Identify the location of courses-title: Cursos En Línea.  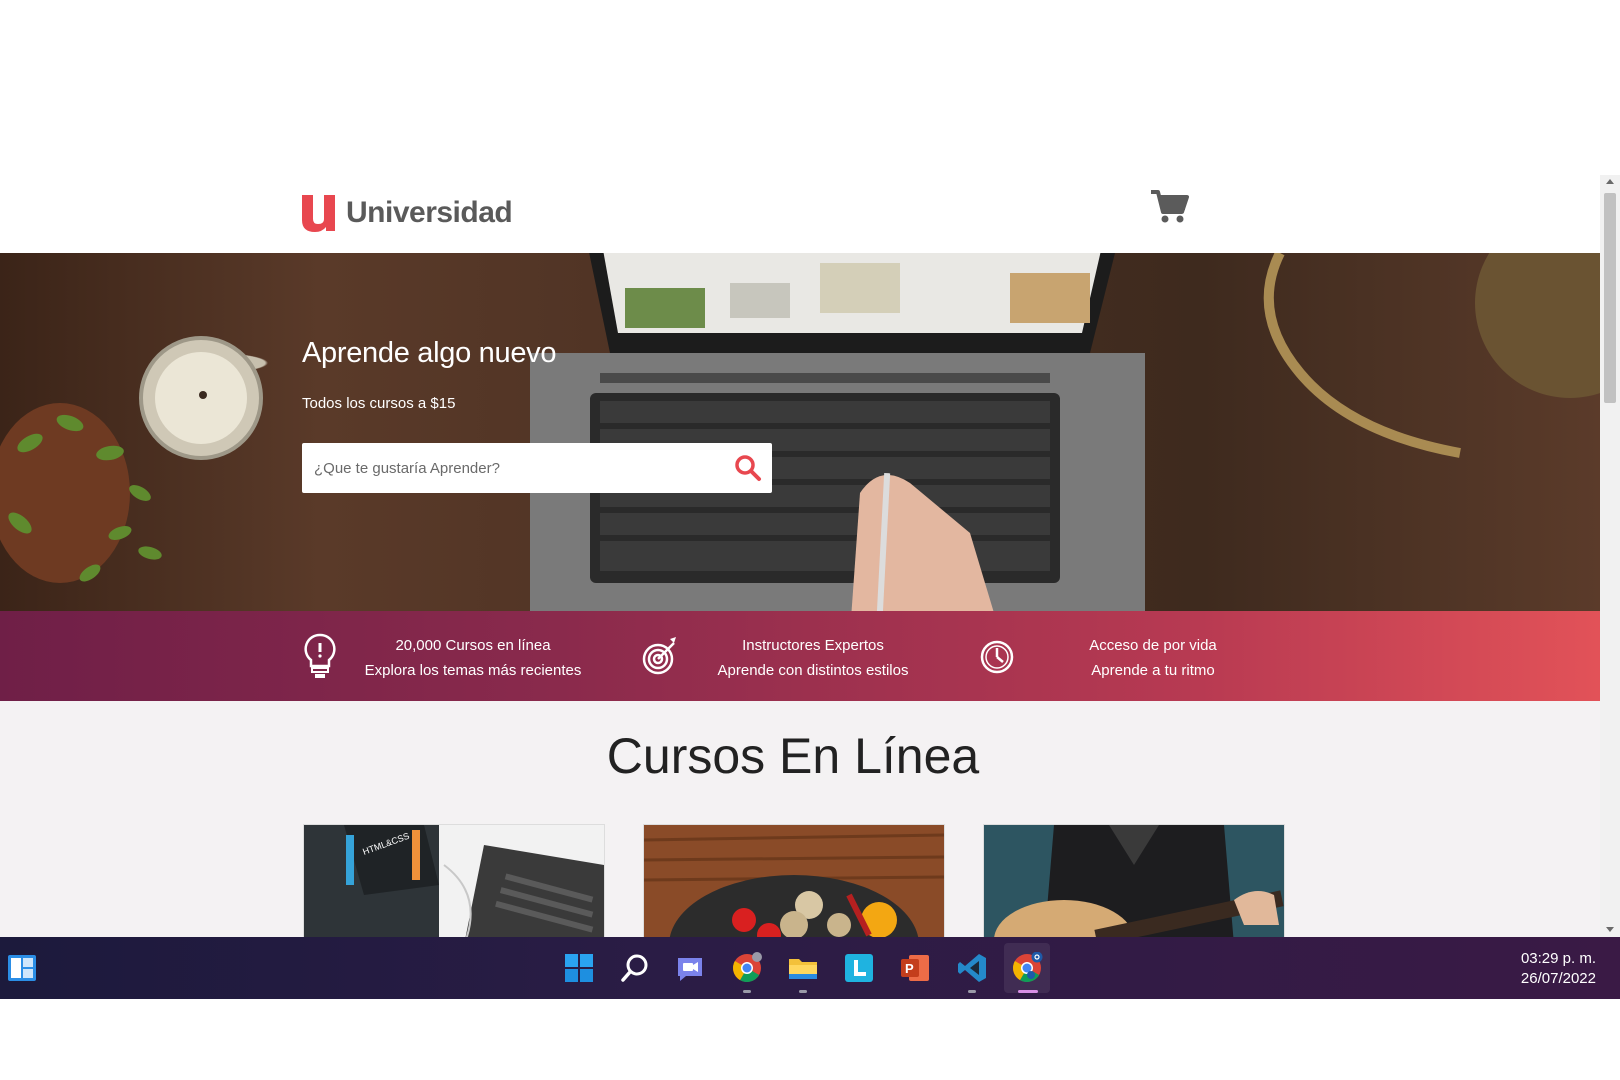
(793, 756).